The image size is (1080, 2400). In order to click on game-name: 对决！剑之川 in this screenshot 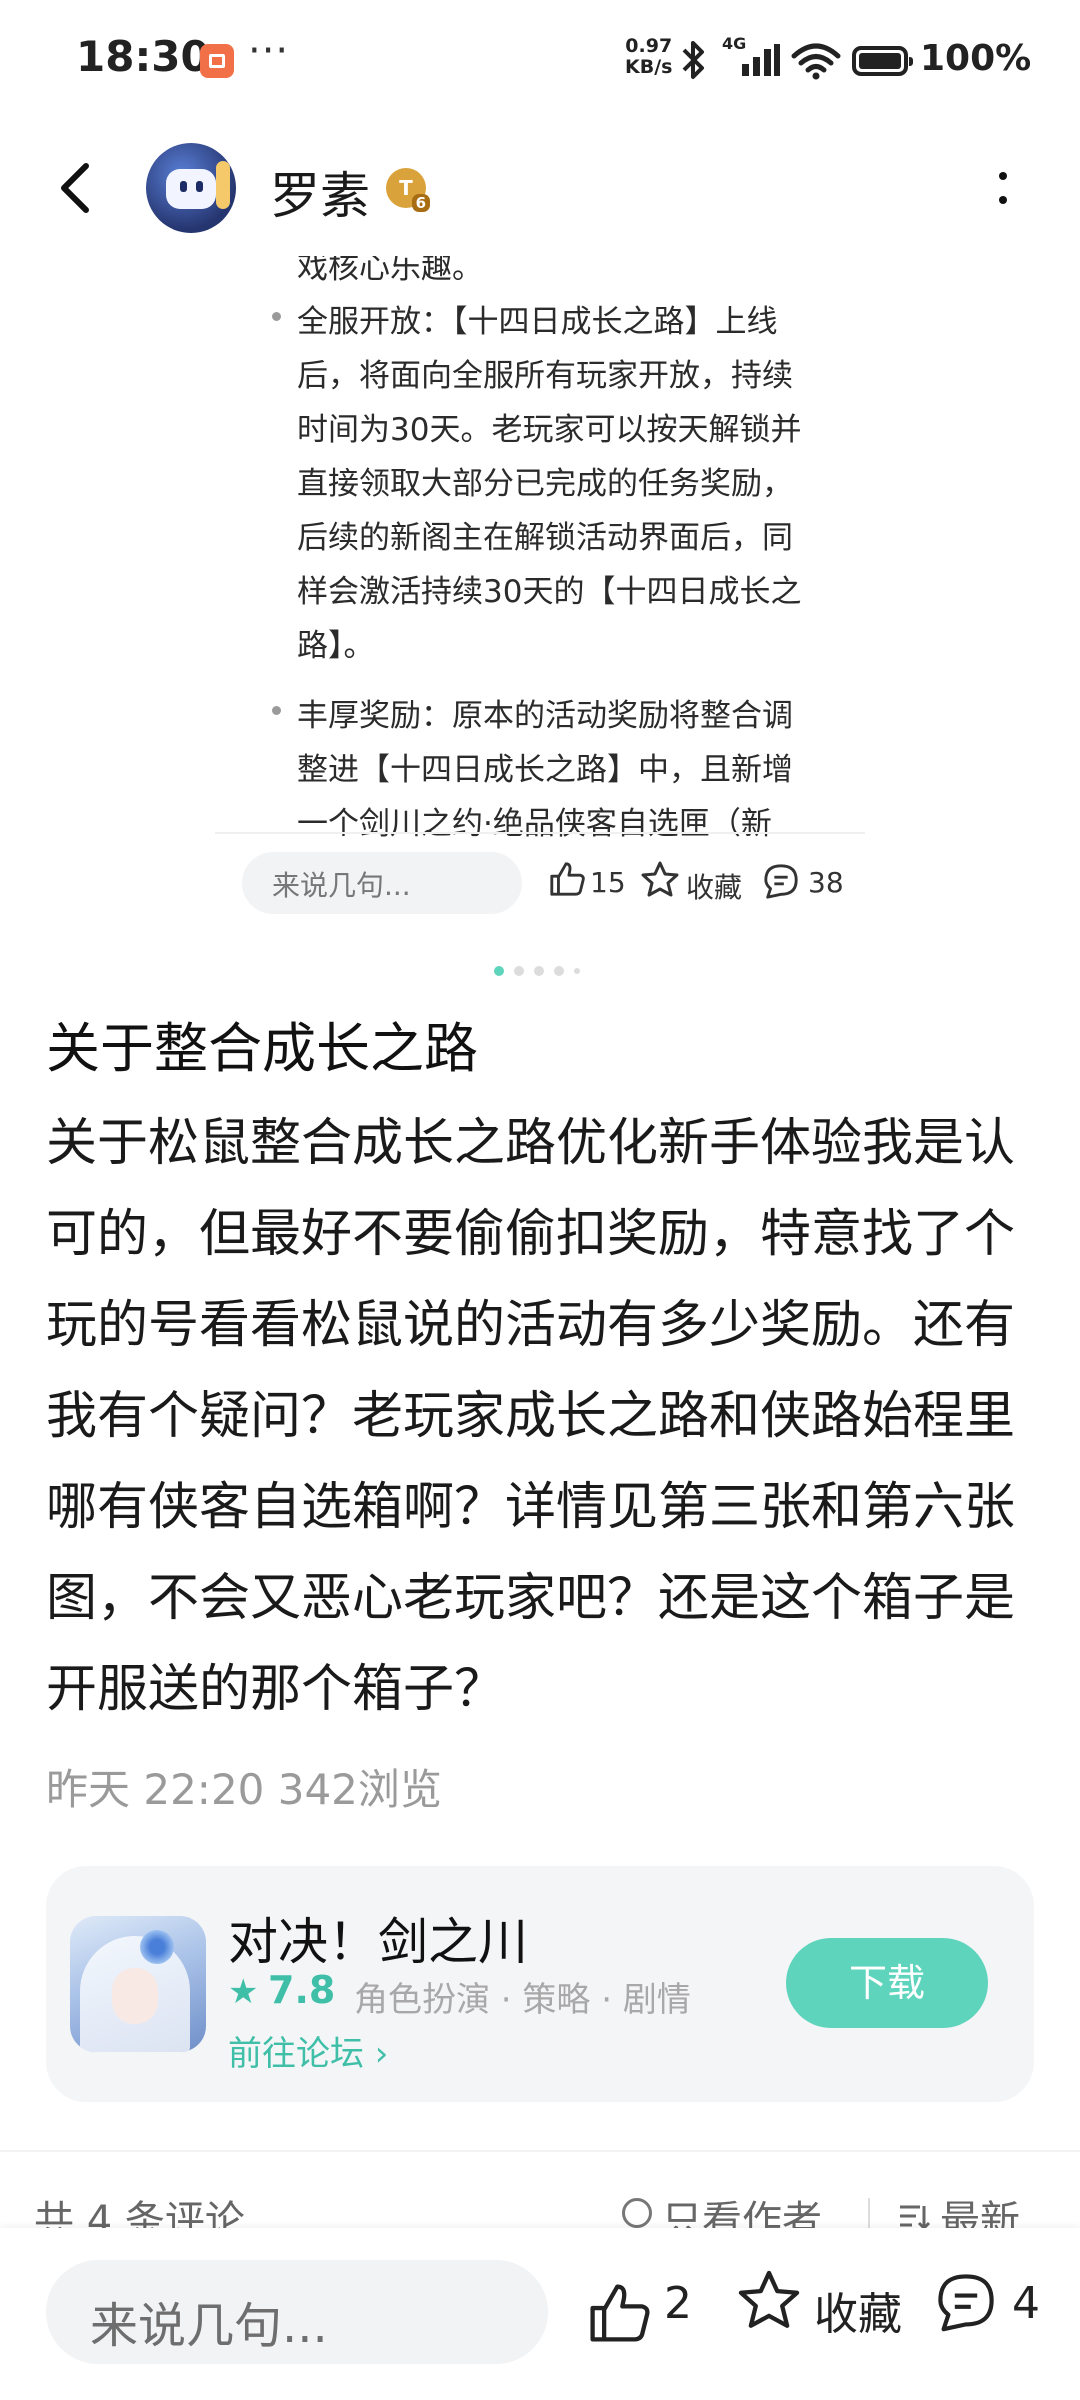, I will do `click(378, 1938)`.